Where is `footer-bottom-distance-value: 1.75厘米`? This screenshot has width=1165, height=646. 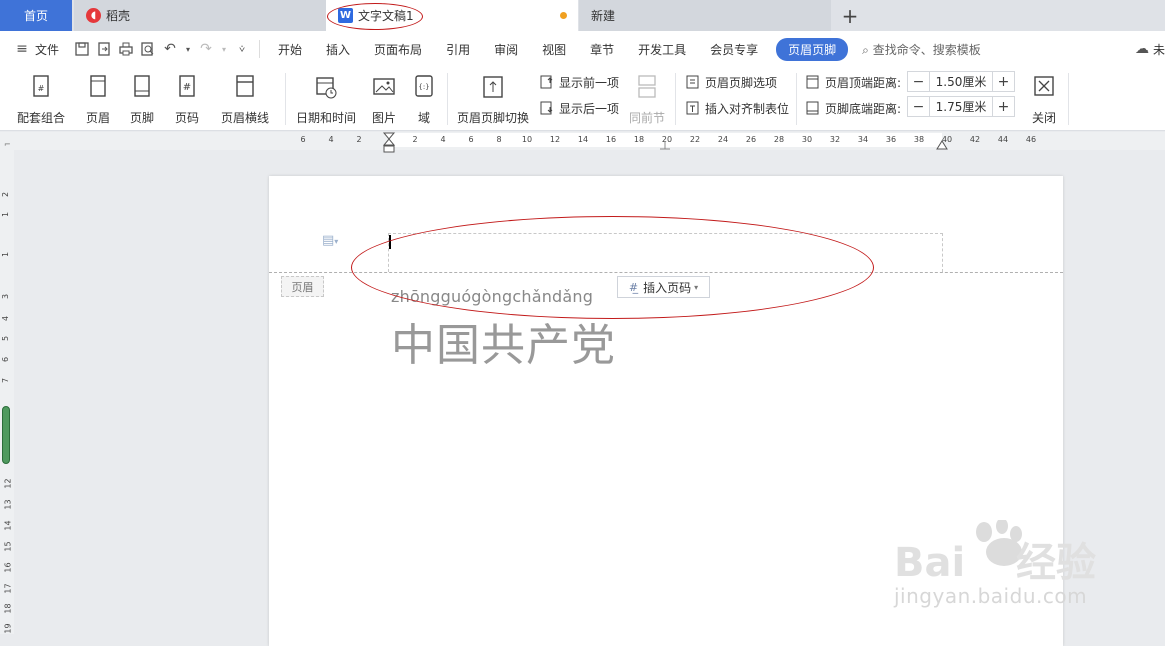
footer-bottom-distance-value: 1.75厘米 is located at coordinates (961, 106).